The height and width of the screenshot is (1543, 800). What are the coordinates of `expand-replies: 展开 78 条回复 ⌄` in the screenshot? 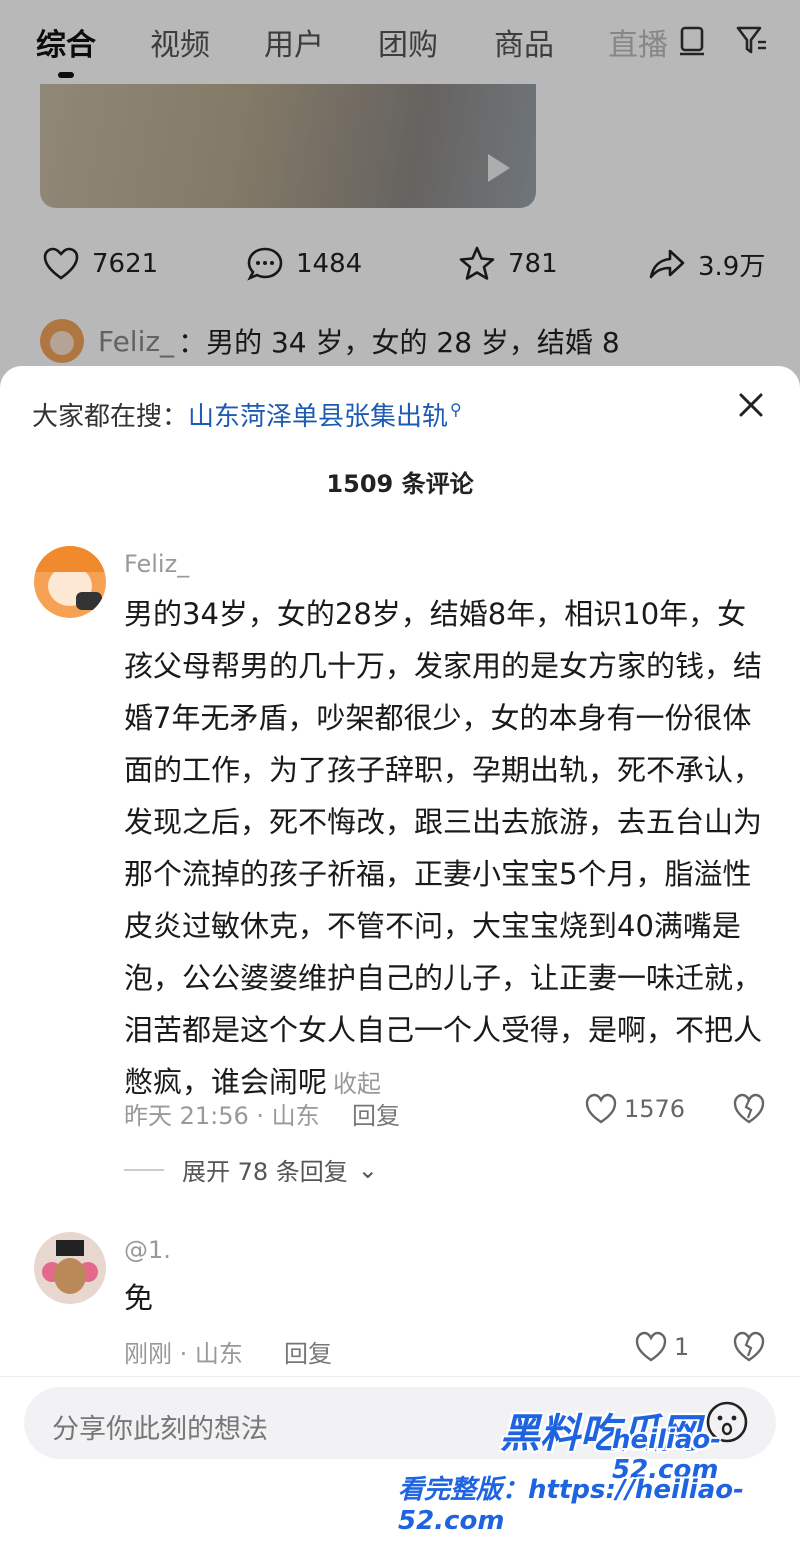 It's located at (251, 1169).